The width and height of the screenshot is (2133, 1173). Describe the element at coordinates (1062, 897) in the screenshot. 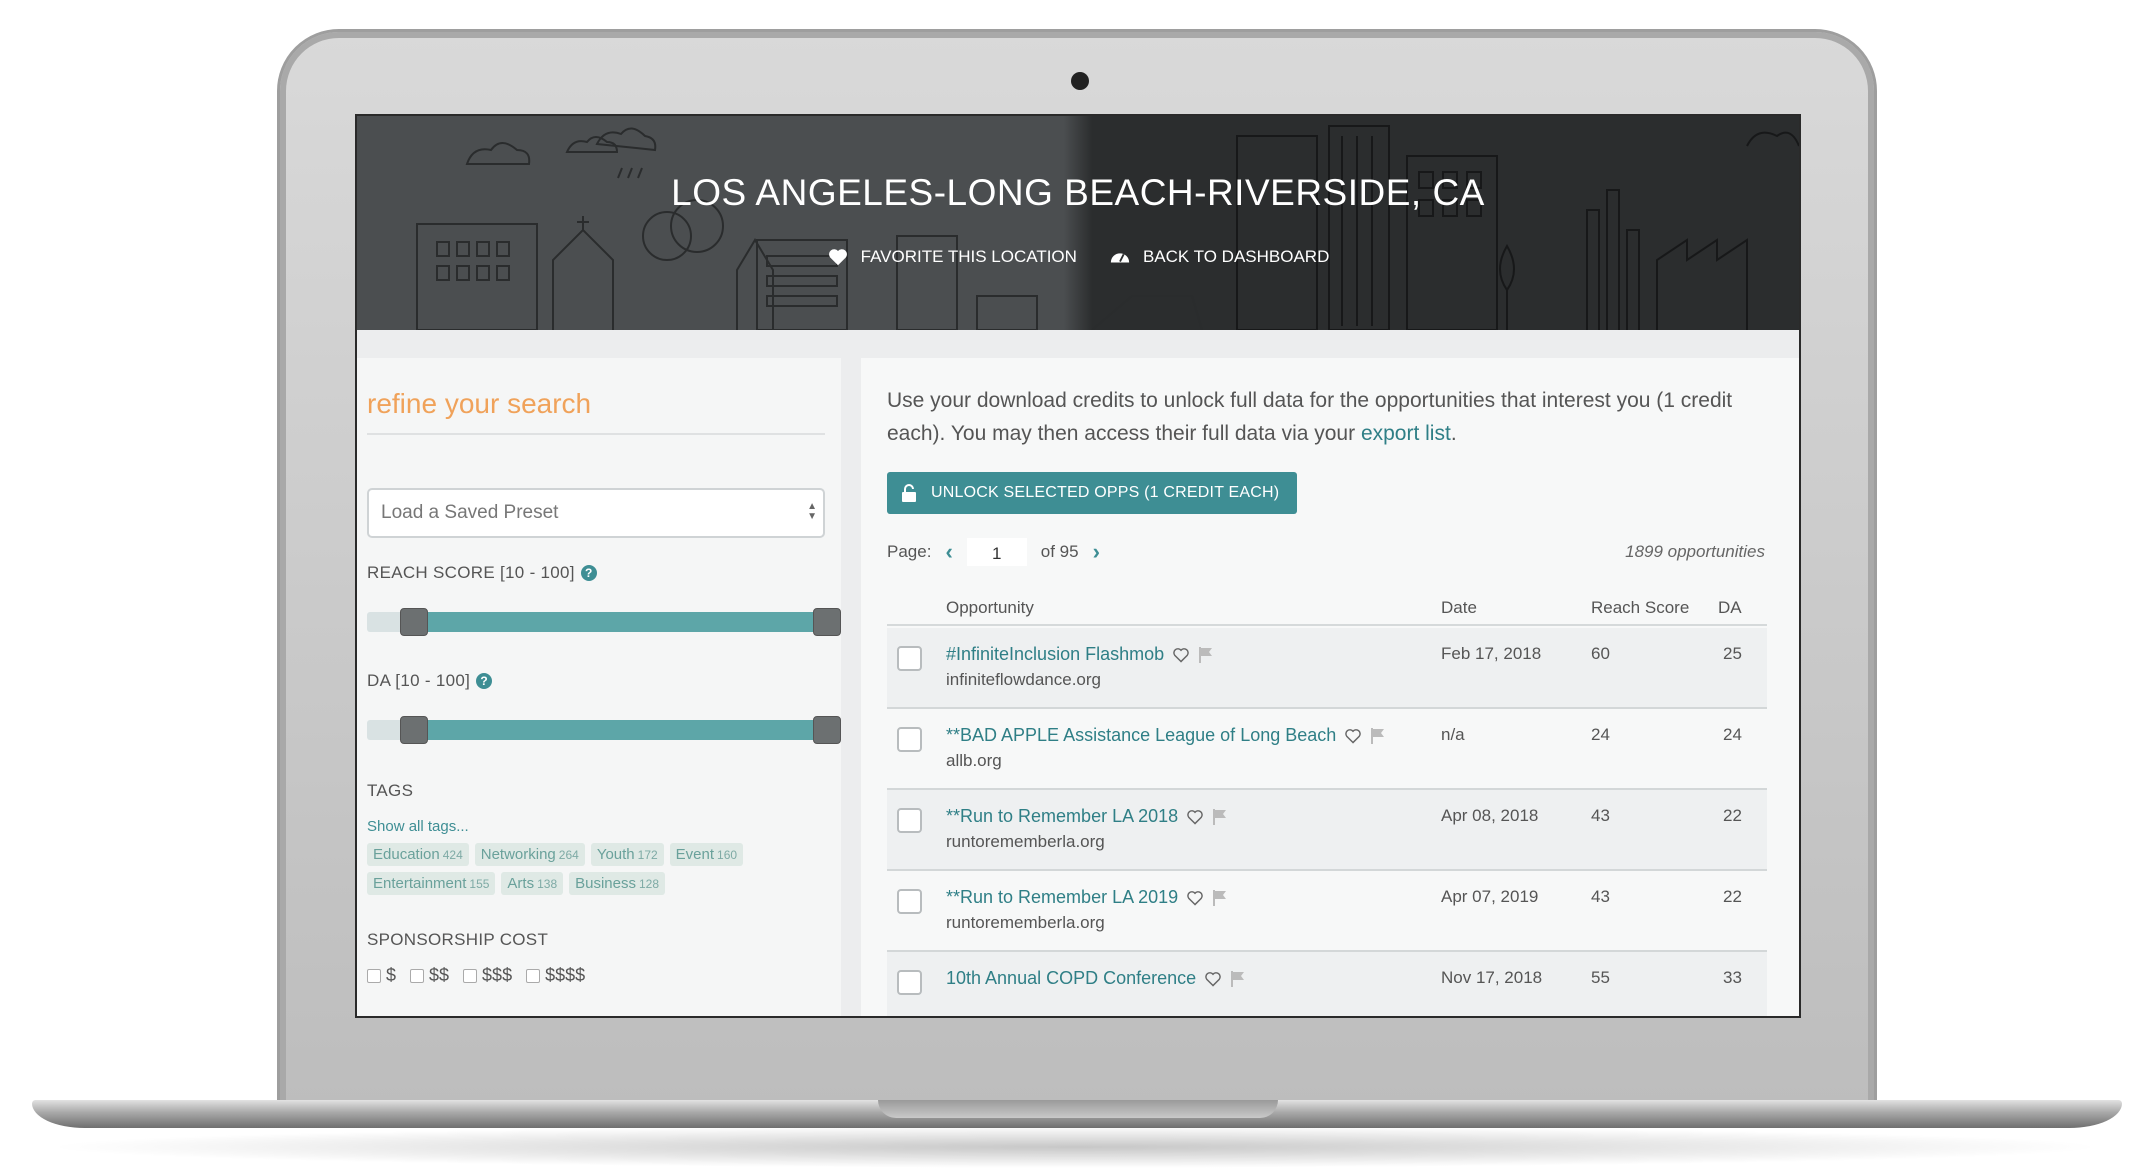

I see `opportunity-name: **Run to Remember LA 2019` at that location.